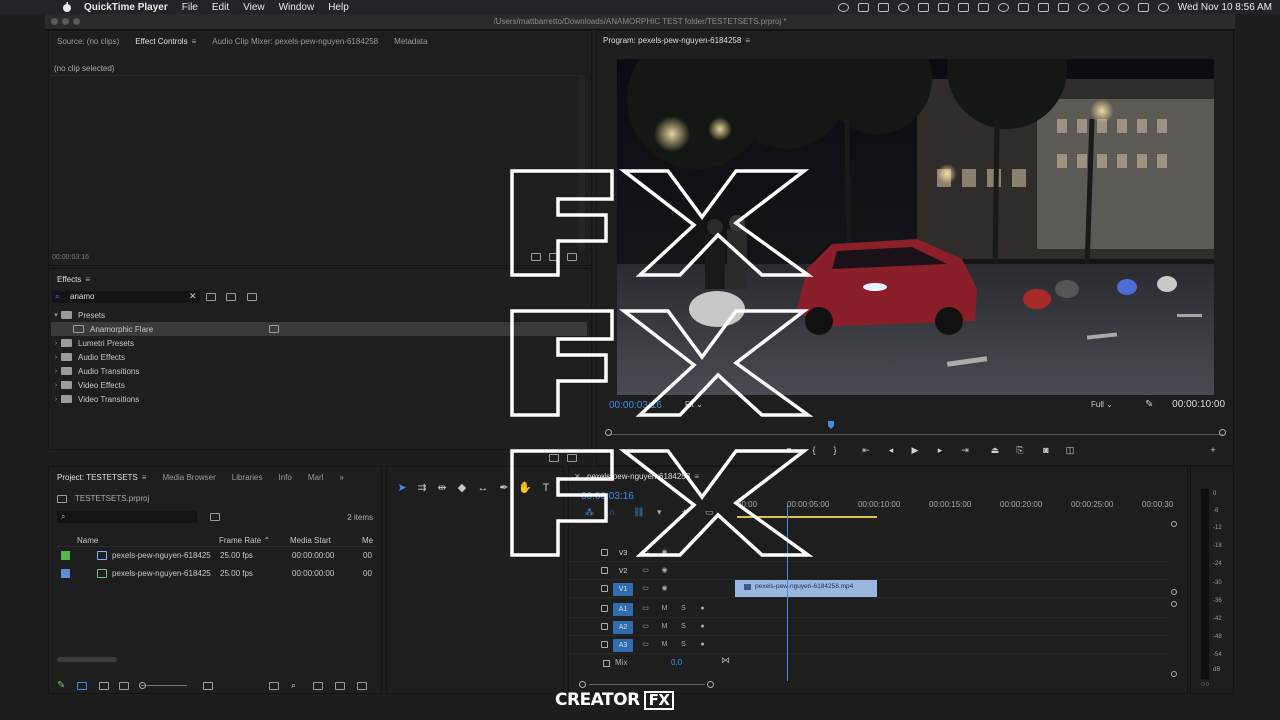 The image size is (1280, 720). I want to click on play-circle-icon, so click(1003, 7).